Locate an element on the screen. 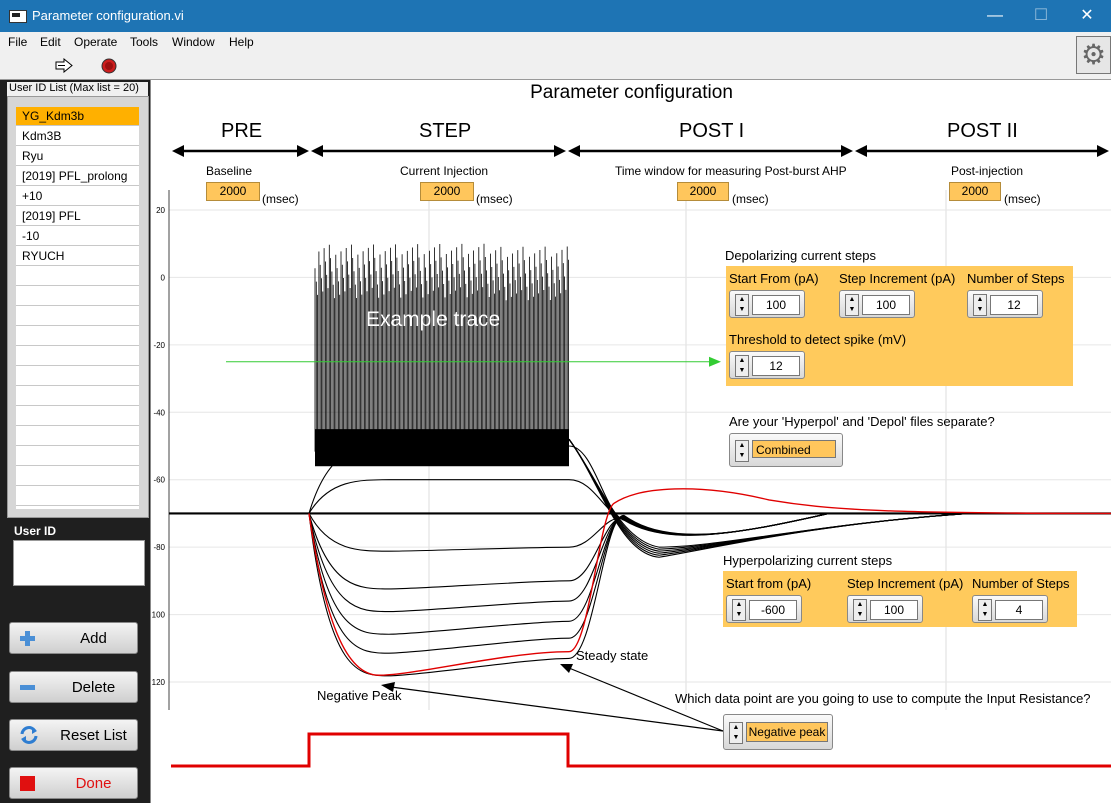 The height and width of the screenshot is (803, 1111). stop-square-icon is located at coordinates (27, 783).